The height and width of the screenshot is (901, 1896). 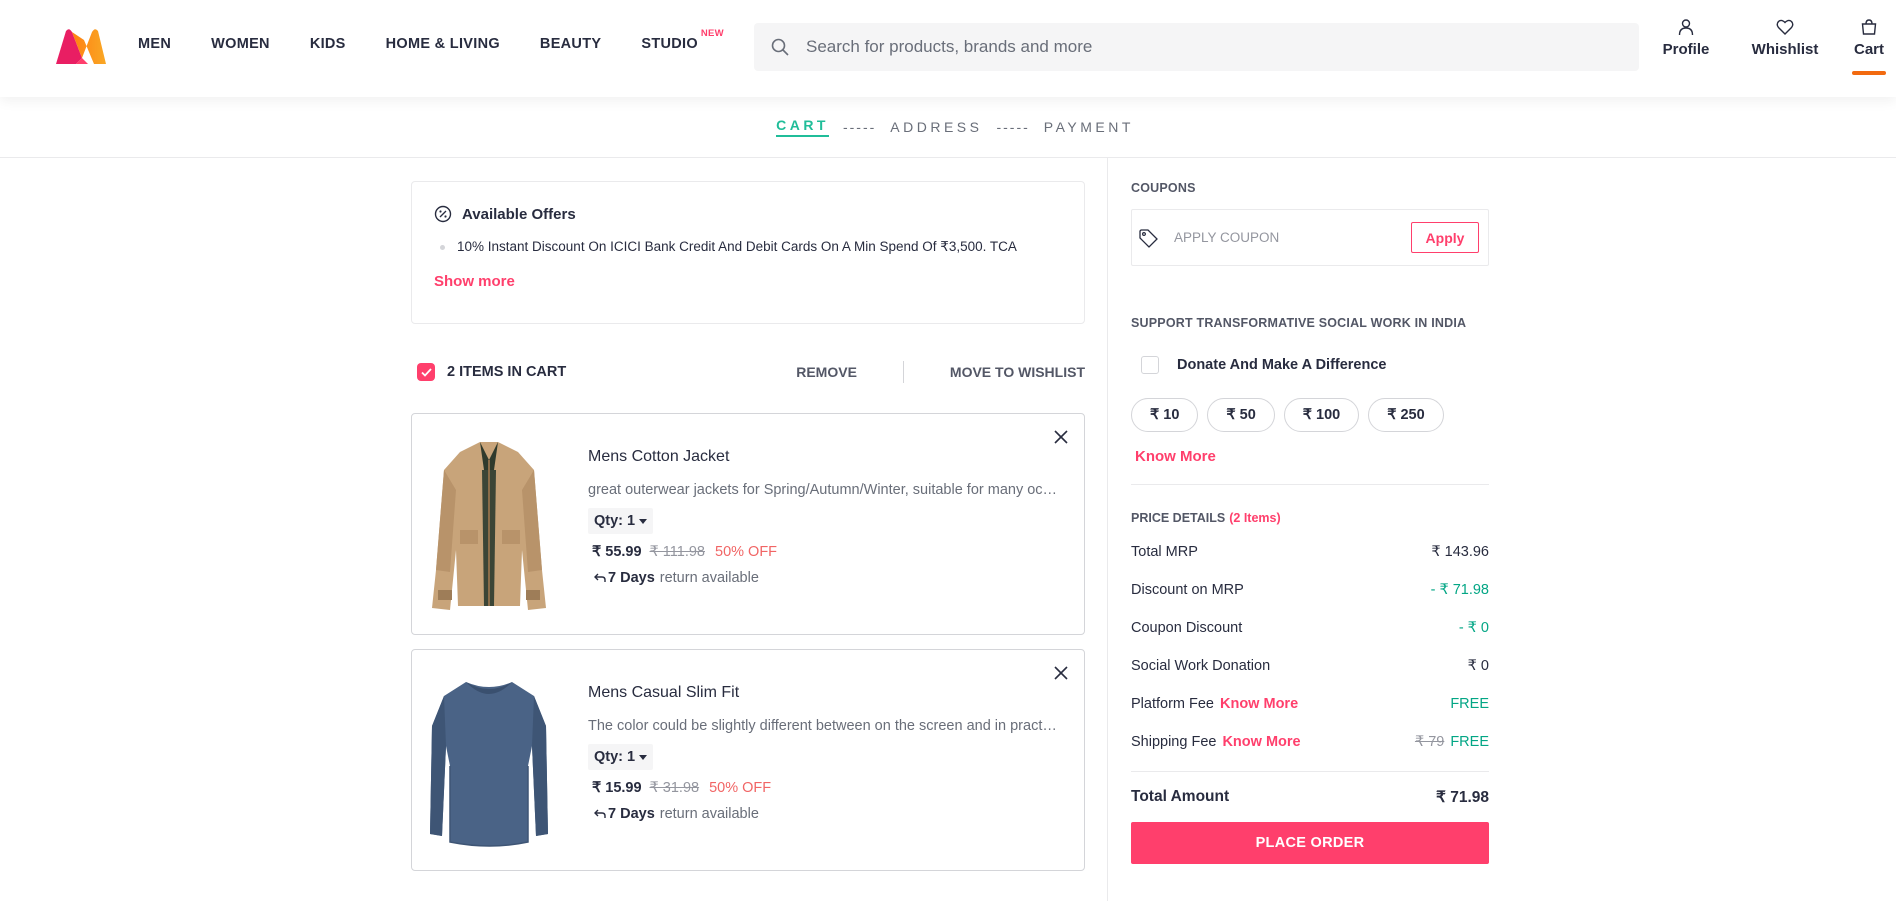 What do you see at coordinates (643, 521) in the screenshot?
I see `caret-down-icon` at bounding box center [643, 521].